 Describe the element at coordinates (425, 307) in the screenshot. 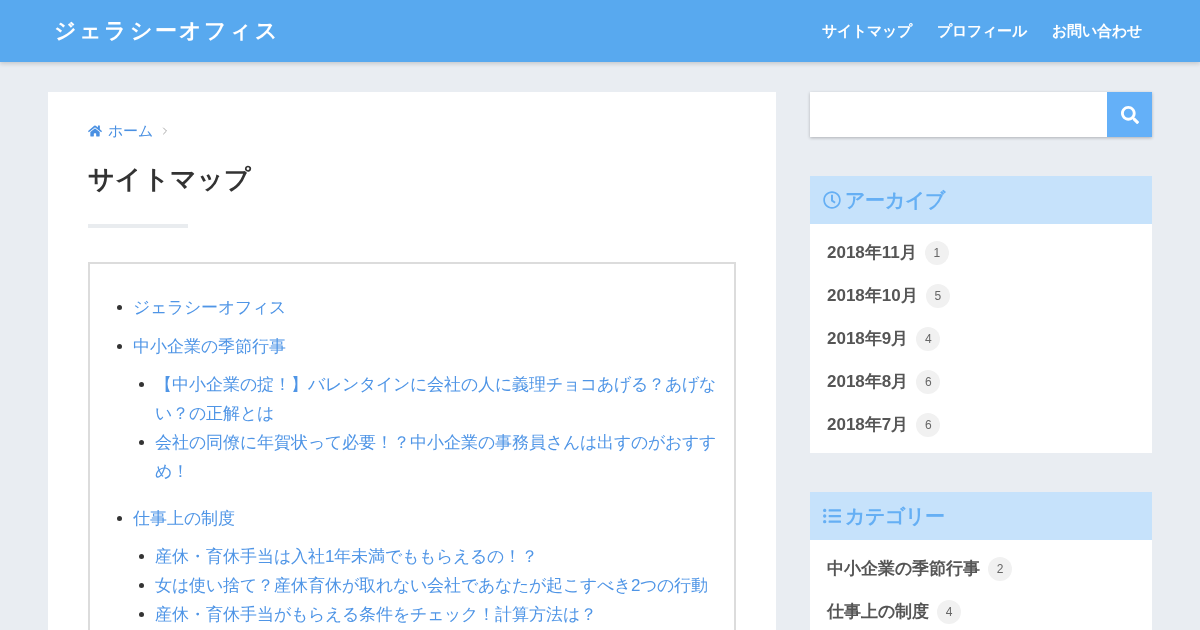

I see `sitemap-link: ジェラシーオフィス` at that location.